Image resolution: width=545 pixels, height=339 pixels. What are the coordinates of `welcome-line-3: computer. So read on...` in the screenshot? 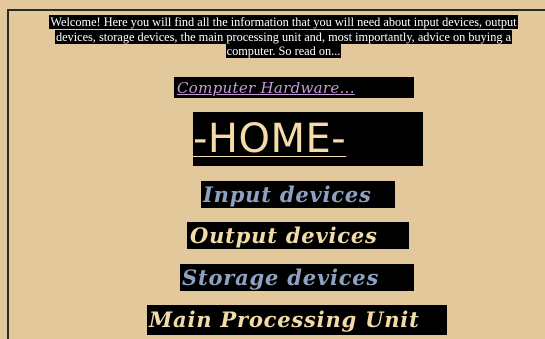 It's located at (283, 51).